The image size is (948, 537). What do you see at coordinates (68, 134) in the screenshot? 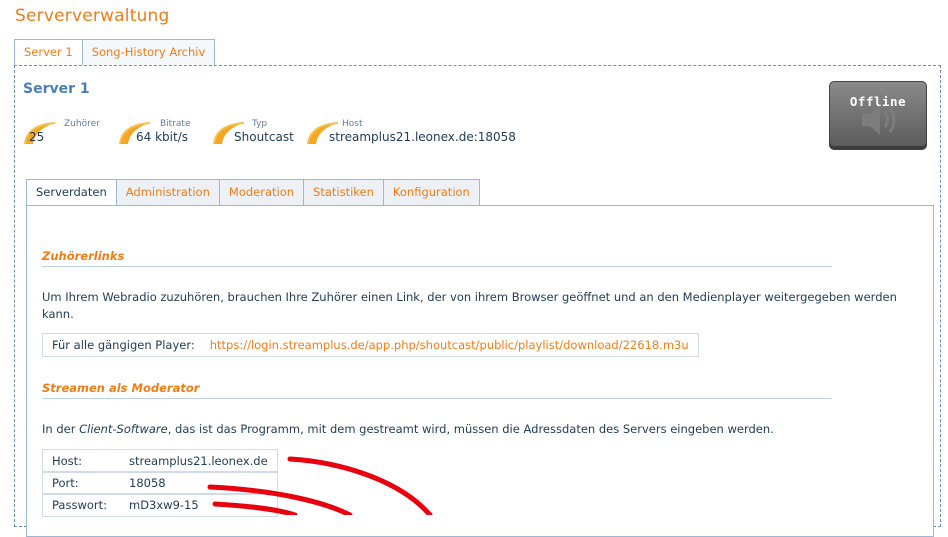
I see `stat-listeners: Zuhörer 25` at bounding box center [68, 134].